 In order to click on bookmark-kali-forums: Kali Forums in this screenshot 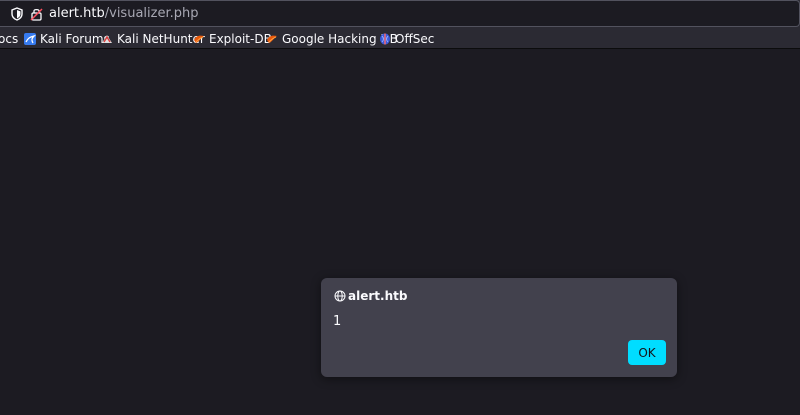, I will do `click(67, 39)`.